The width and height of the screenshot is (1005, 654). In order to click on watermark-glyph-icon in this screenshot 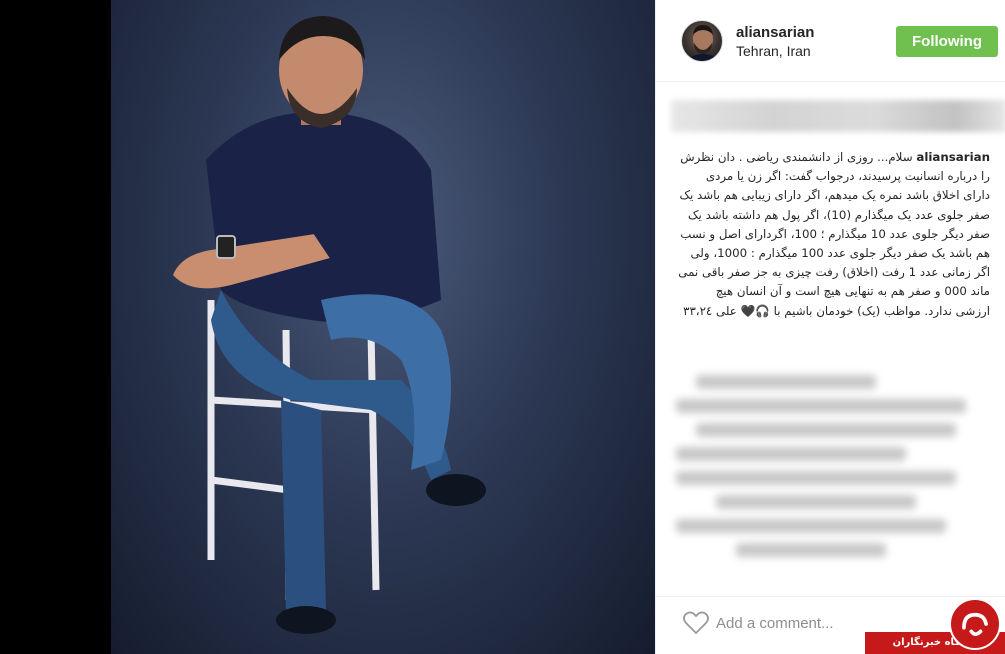, I will do `click(975, 624)`.